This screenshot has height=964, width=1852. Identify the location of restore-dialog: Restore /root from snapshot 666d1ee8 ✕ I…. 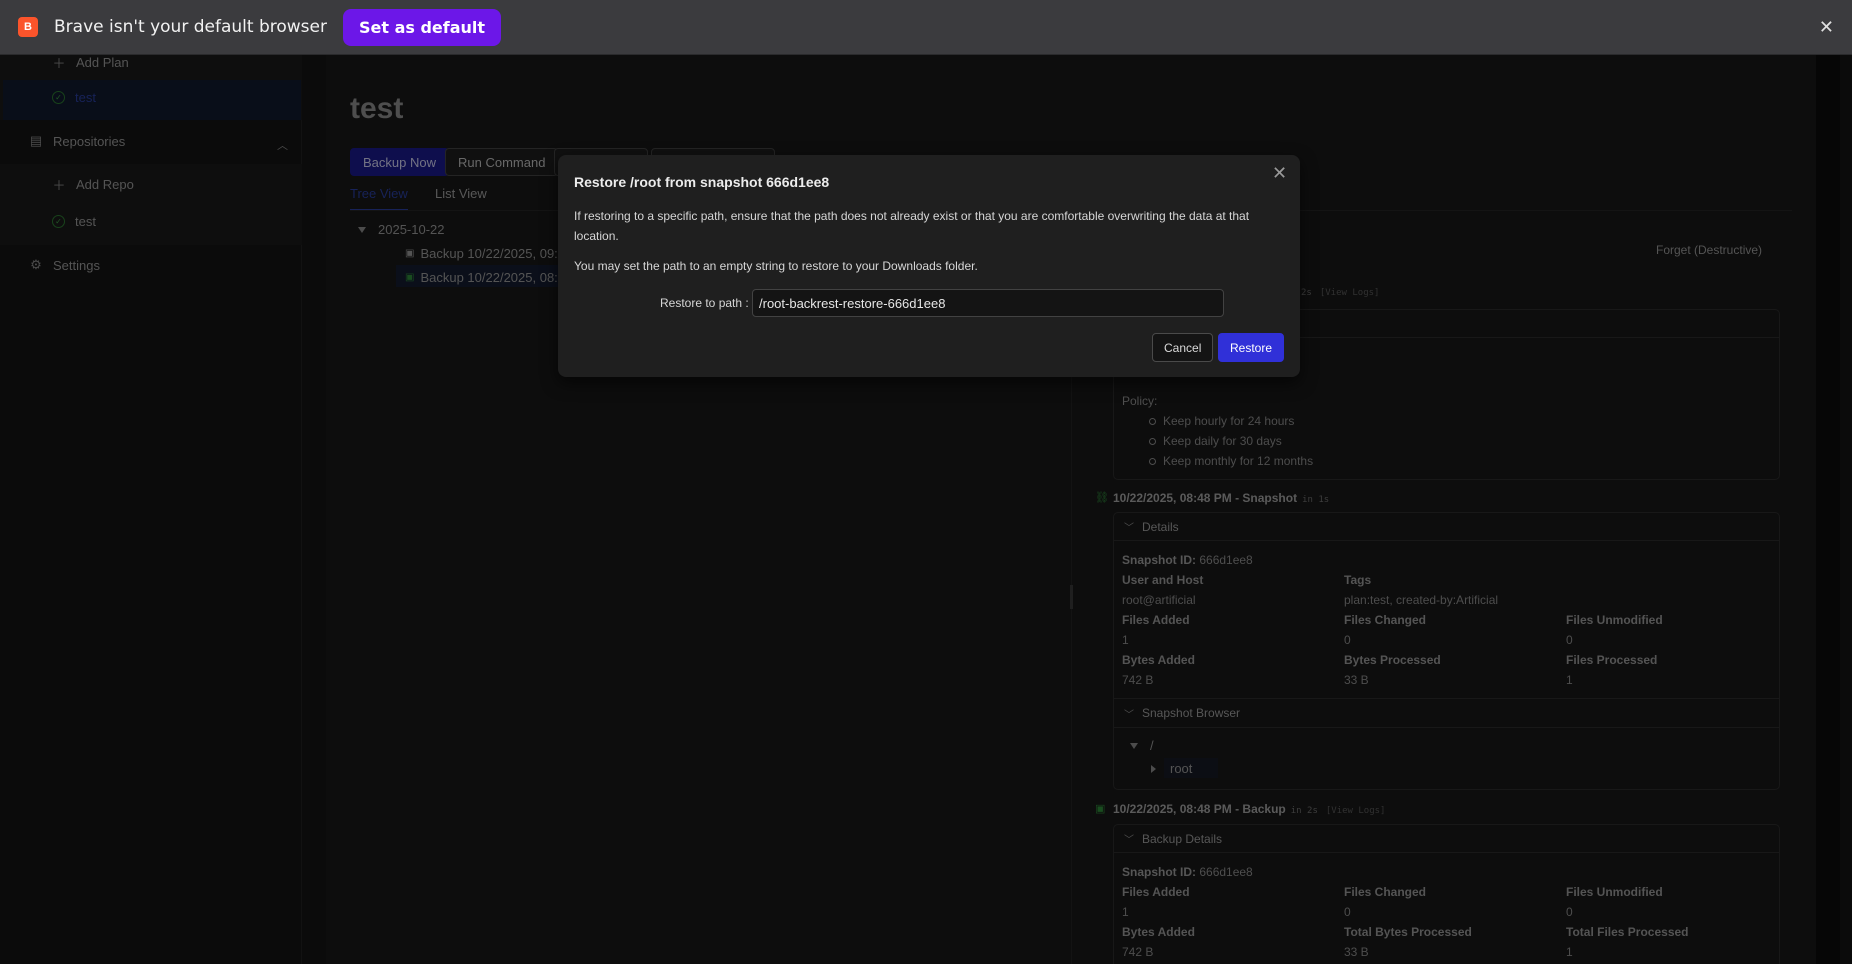
(929, 266).